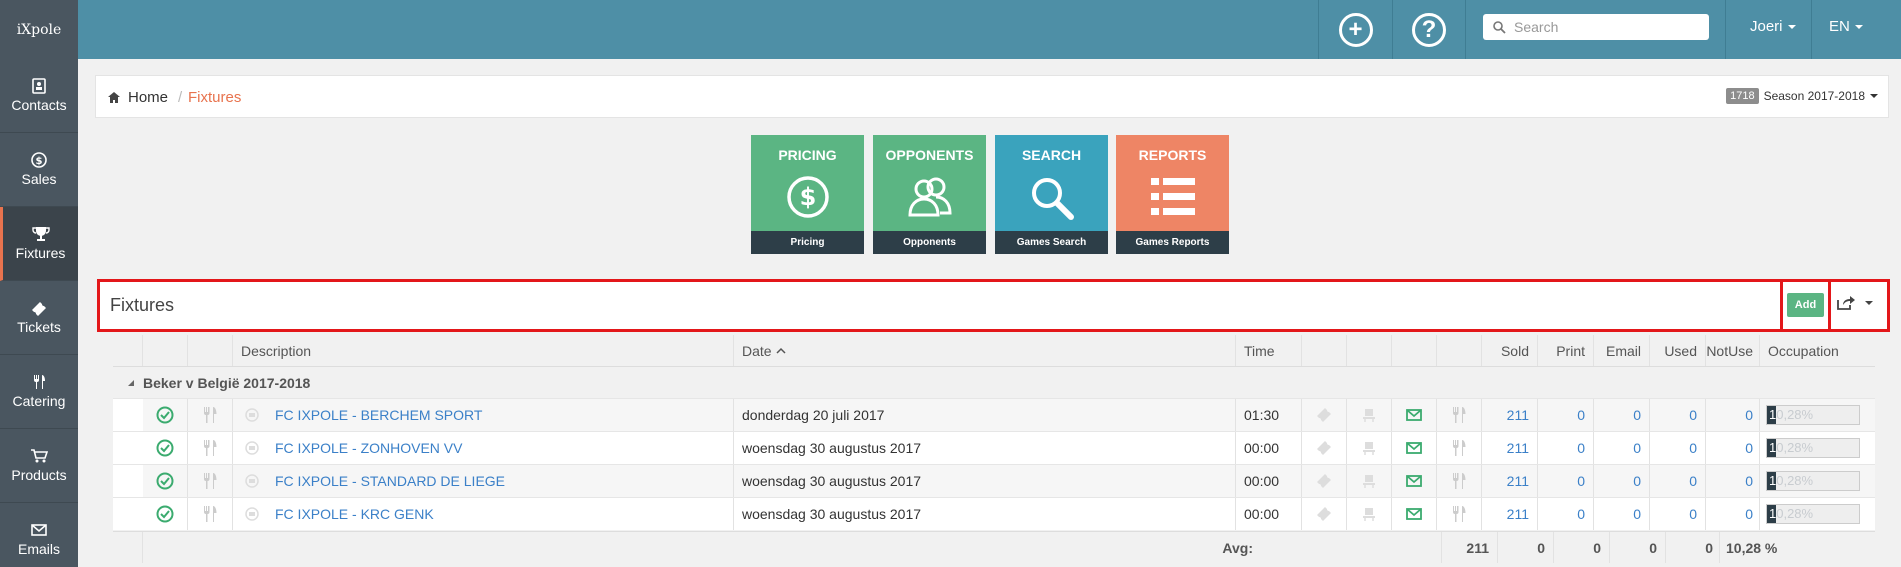  Describe the element at coordinates (483, 350) in the screenshot. I see `header-description: Description` at that location.